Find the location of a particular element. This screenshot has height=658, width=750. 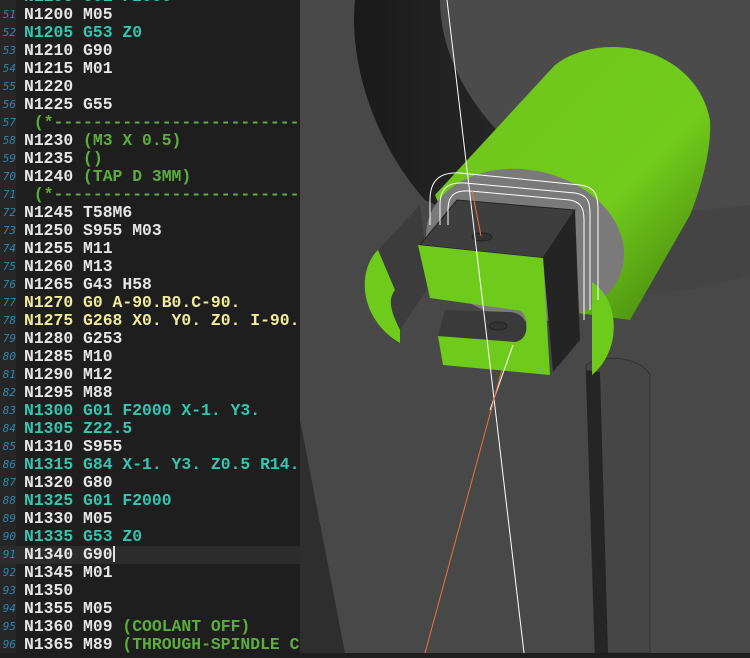

code-line: 90 N1335 G53 Z0 is located at coordinates (150, 537).